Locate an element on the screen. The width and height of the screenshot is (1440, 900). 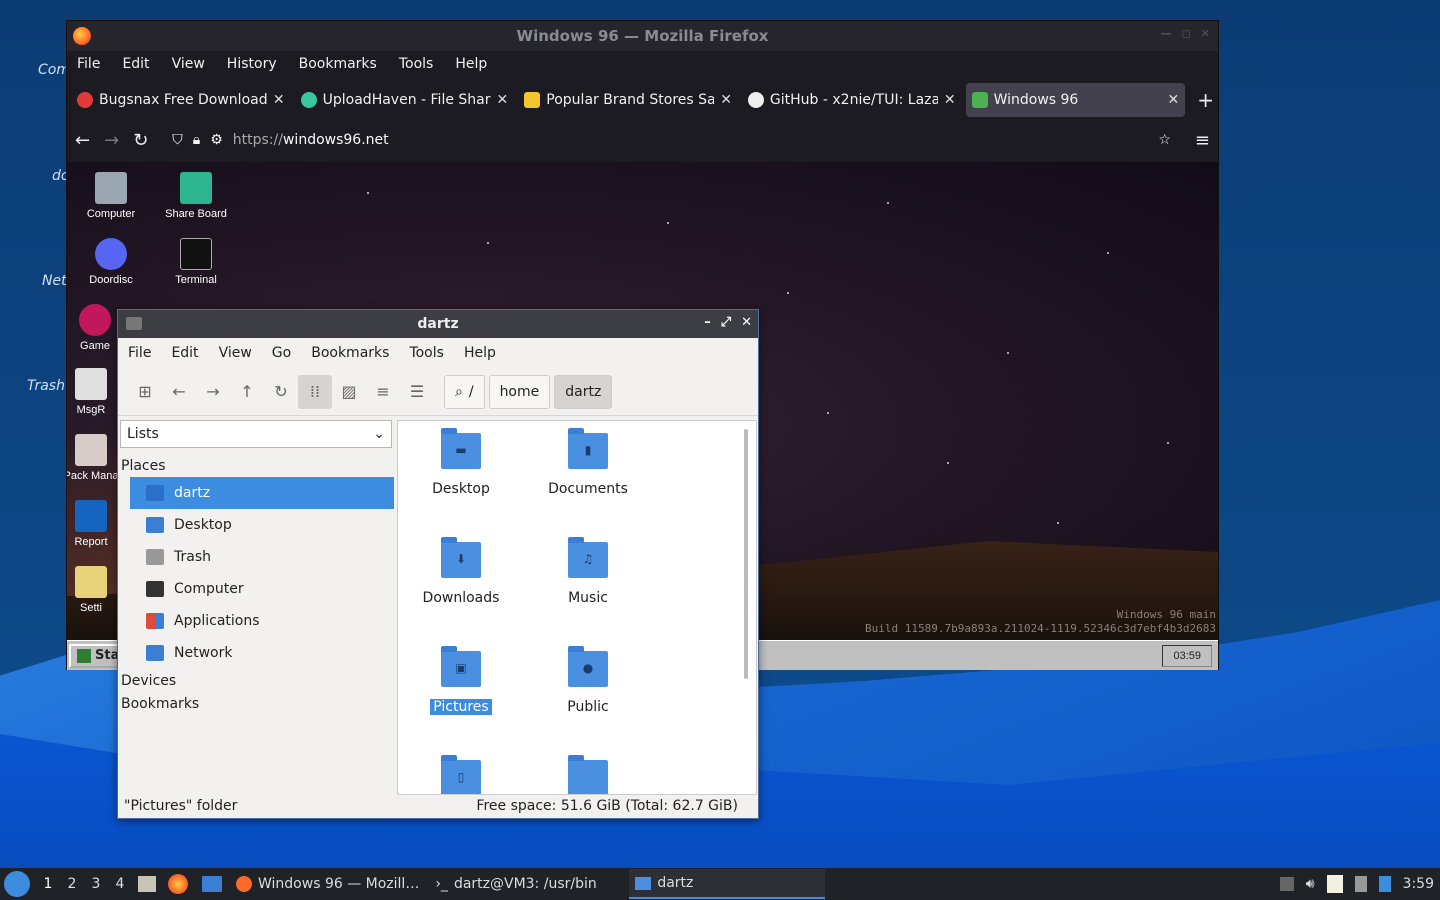
crumb-home: home is located at coordinates (519, 391).